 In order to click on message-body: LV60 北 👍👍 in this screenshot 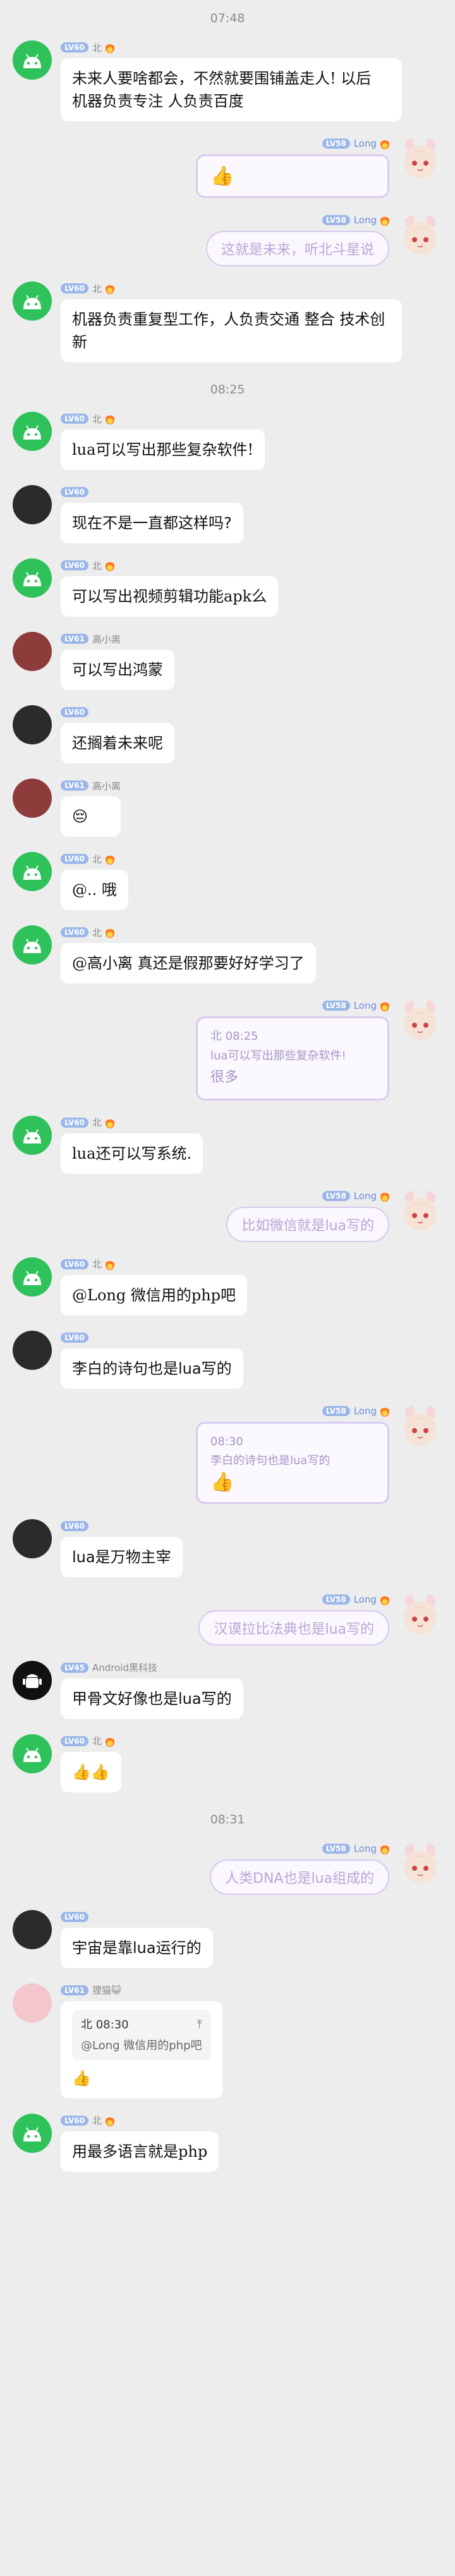, I will do `click(91, 1763)`.